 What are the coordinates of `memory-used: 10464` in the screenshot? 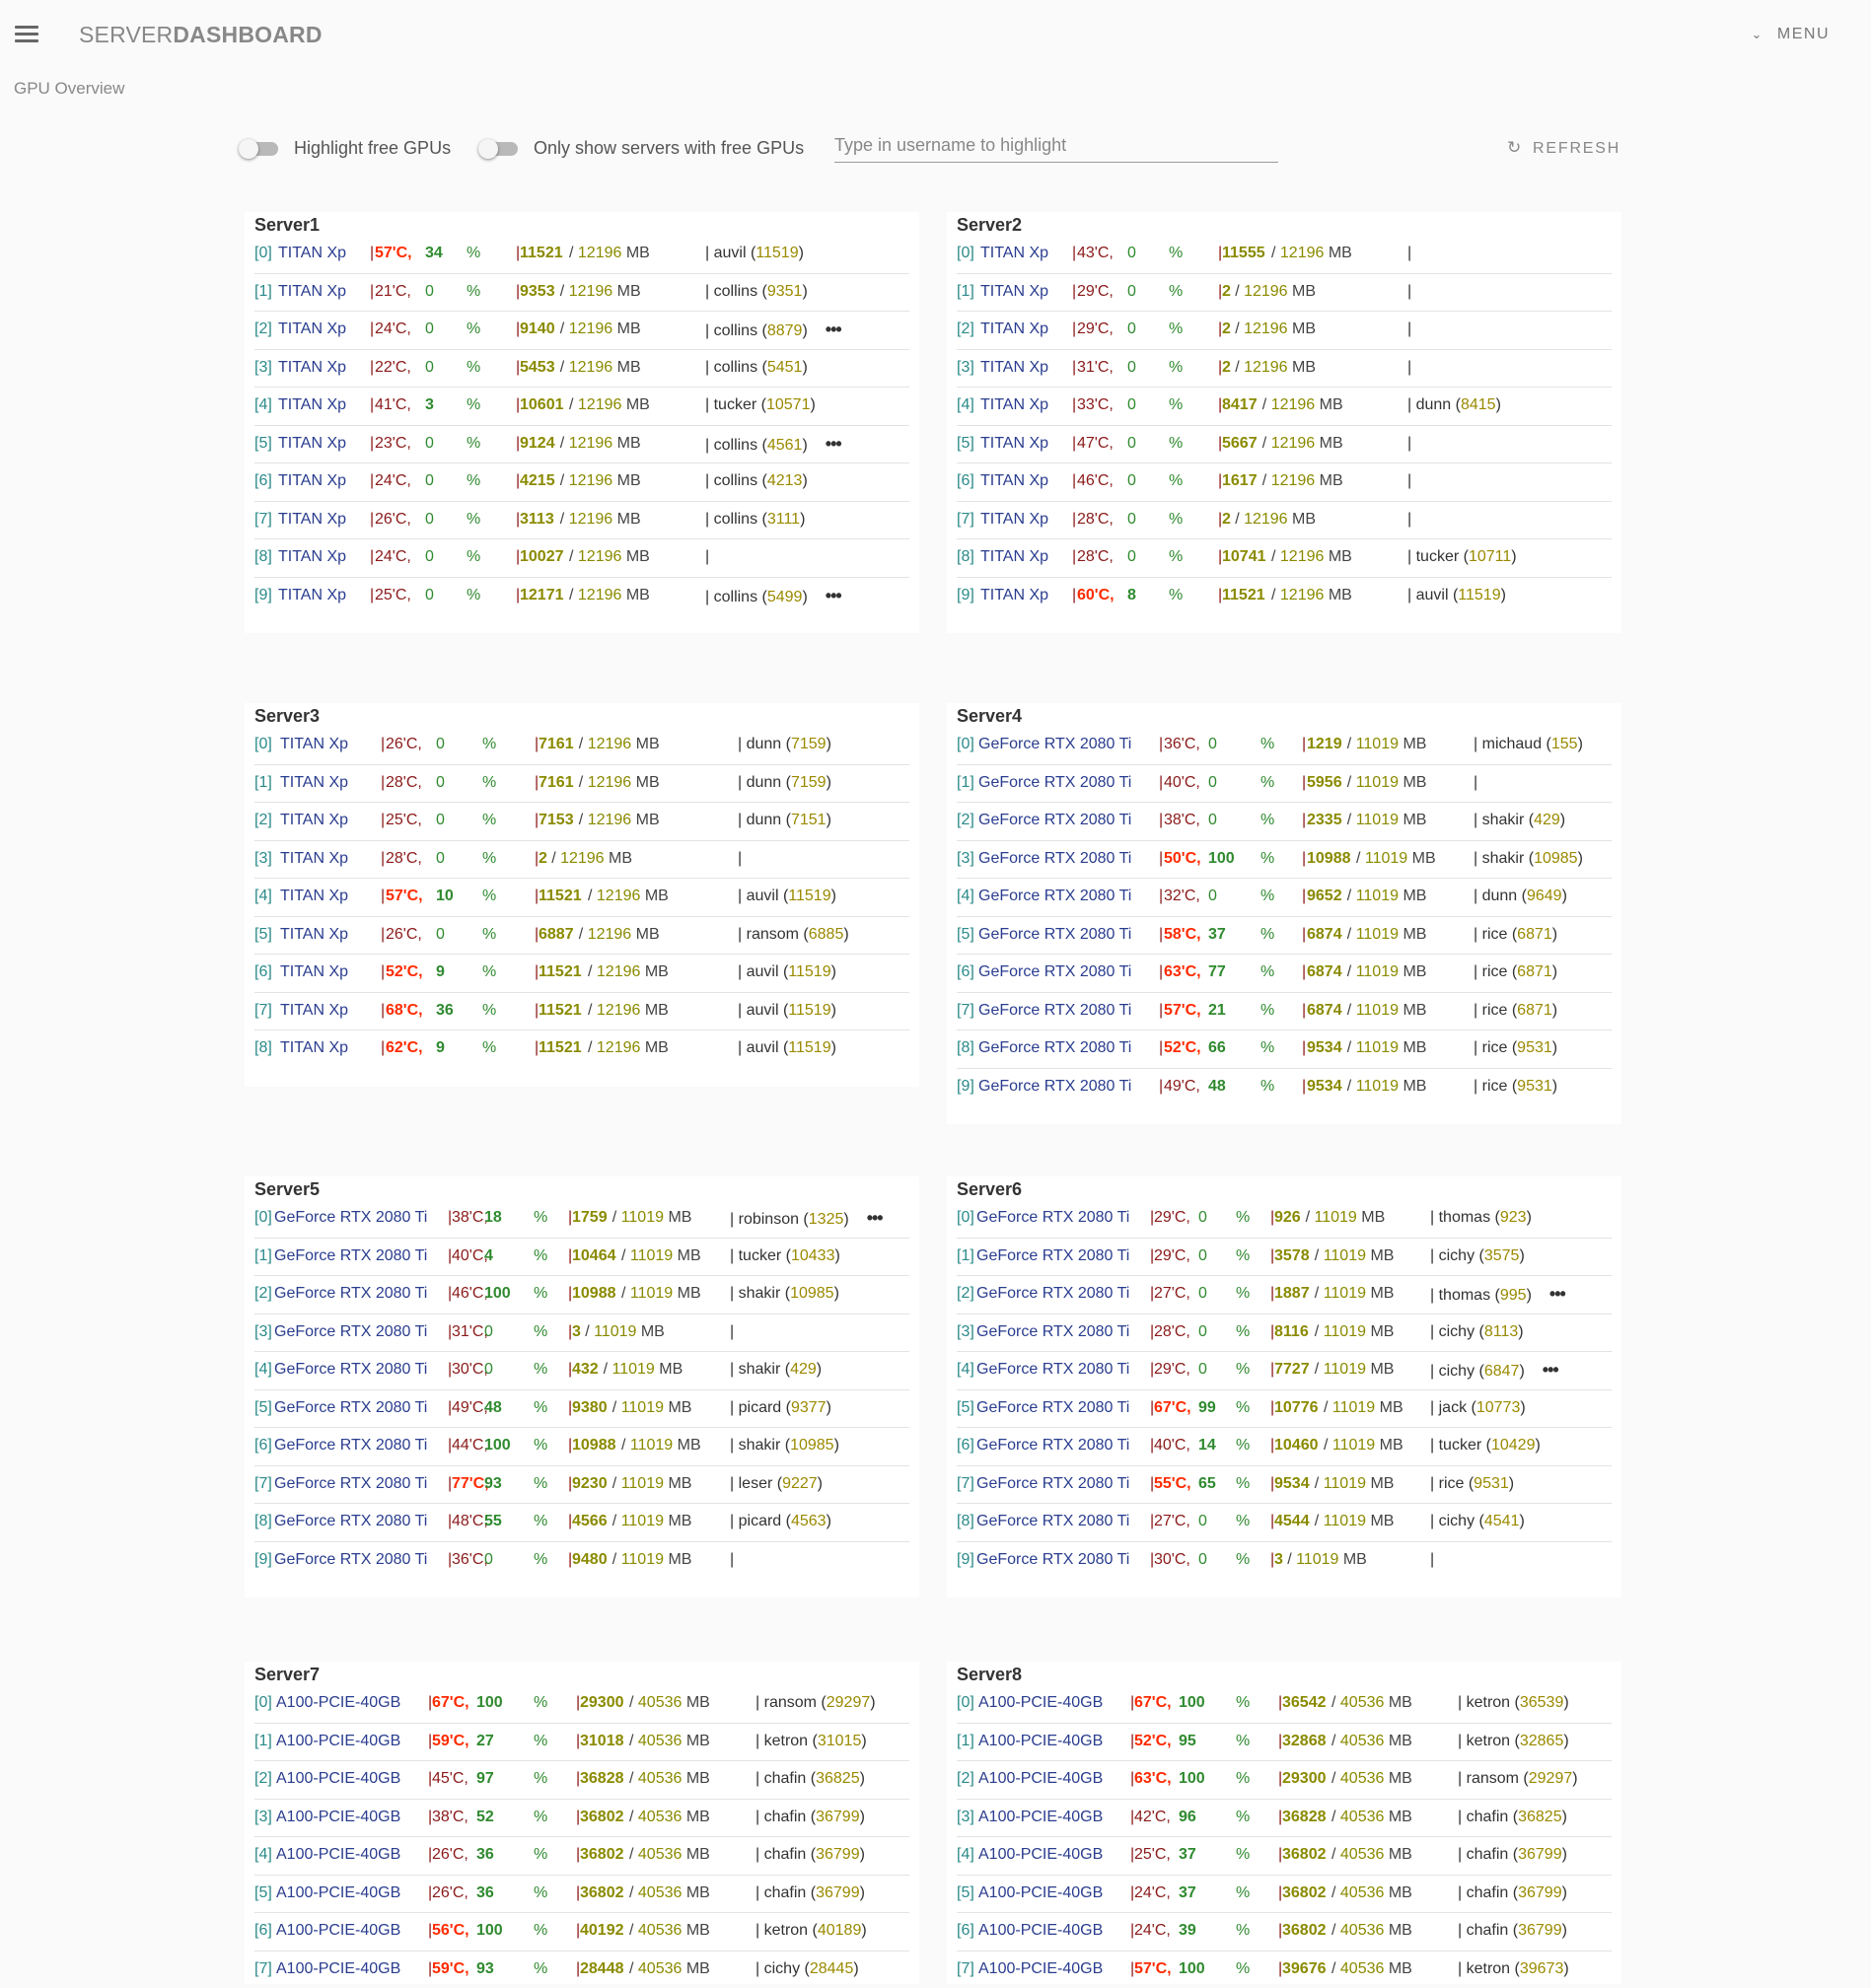 It's located at (594, 1256).